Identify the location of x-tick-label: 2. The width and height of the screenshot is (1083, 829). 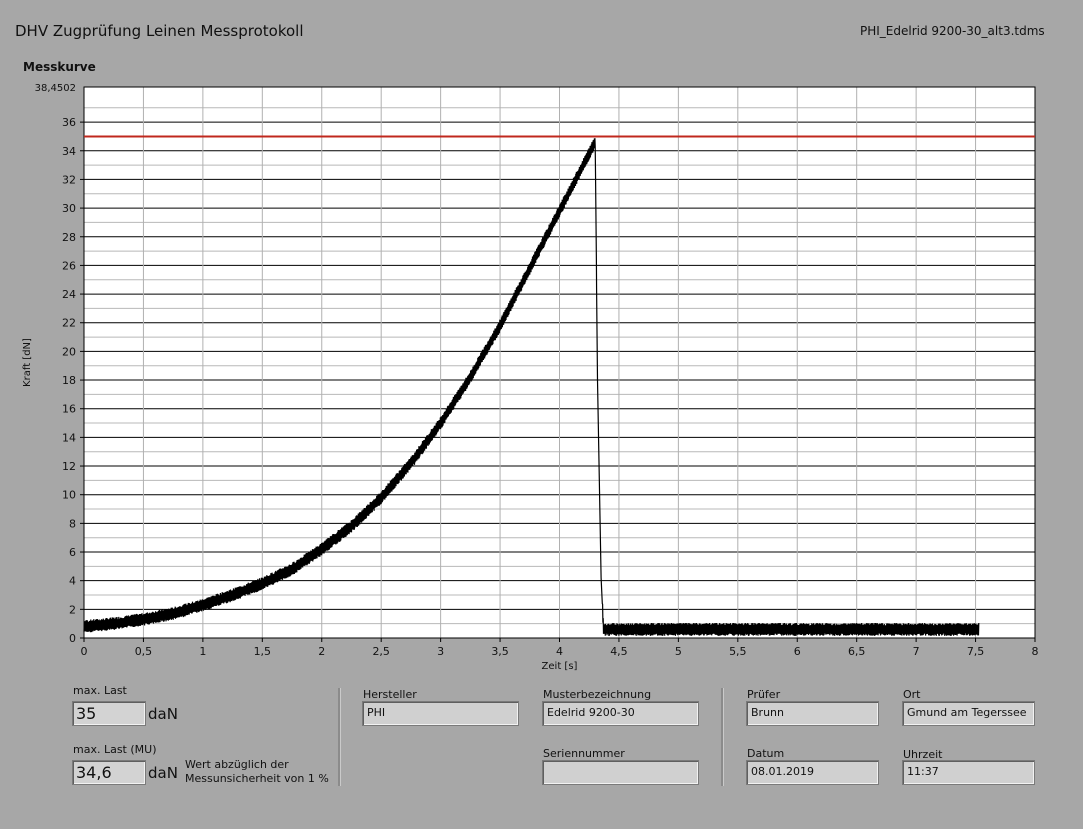
(321, 651).